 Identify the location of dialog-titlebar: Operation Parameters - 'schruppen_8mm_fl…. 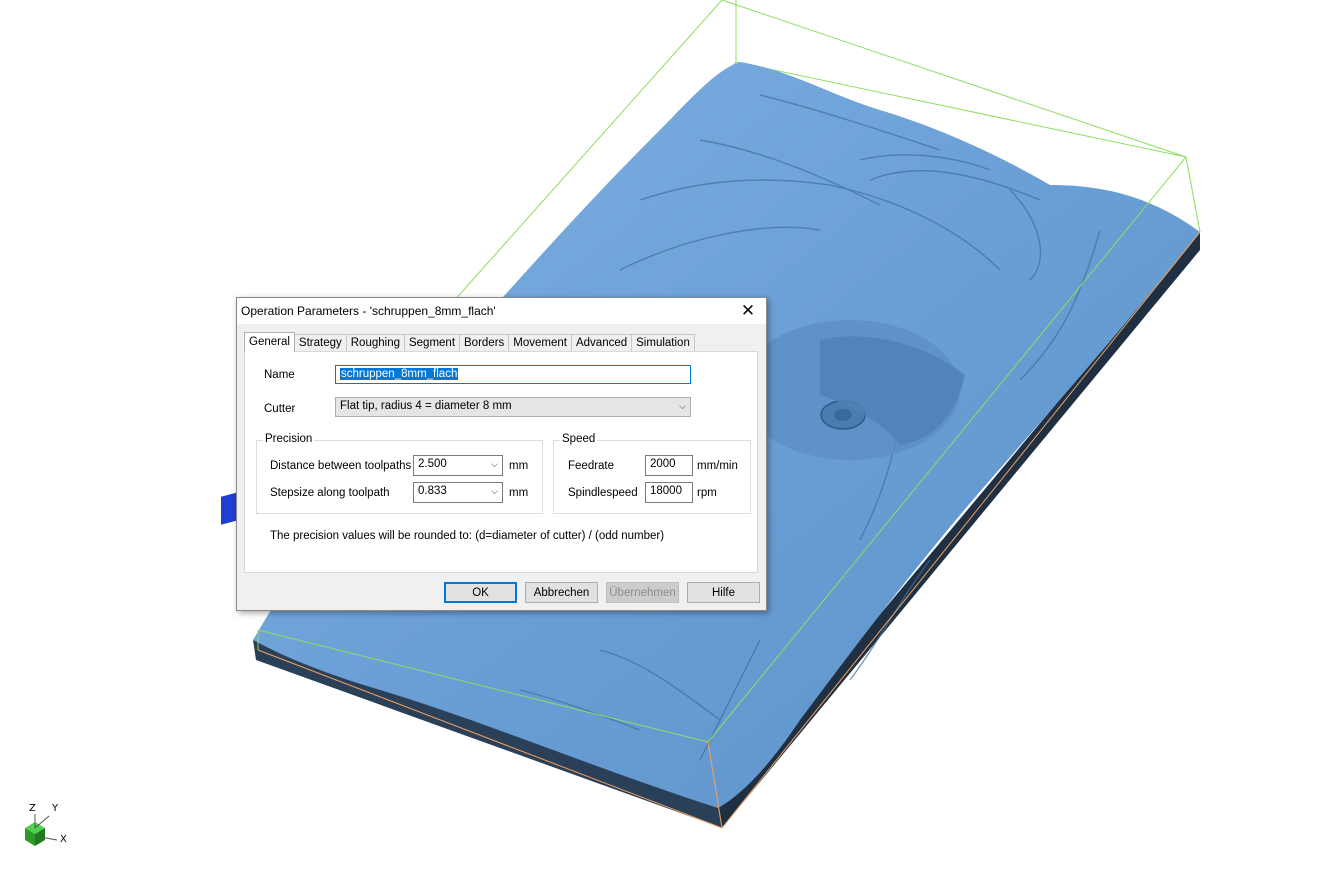
(501, 311).